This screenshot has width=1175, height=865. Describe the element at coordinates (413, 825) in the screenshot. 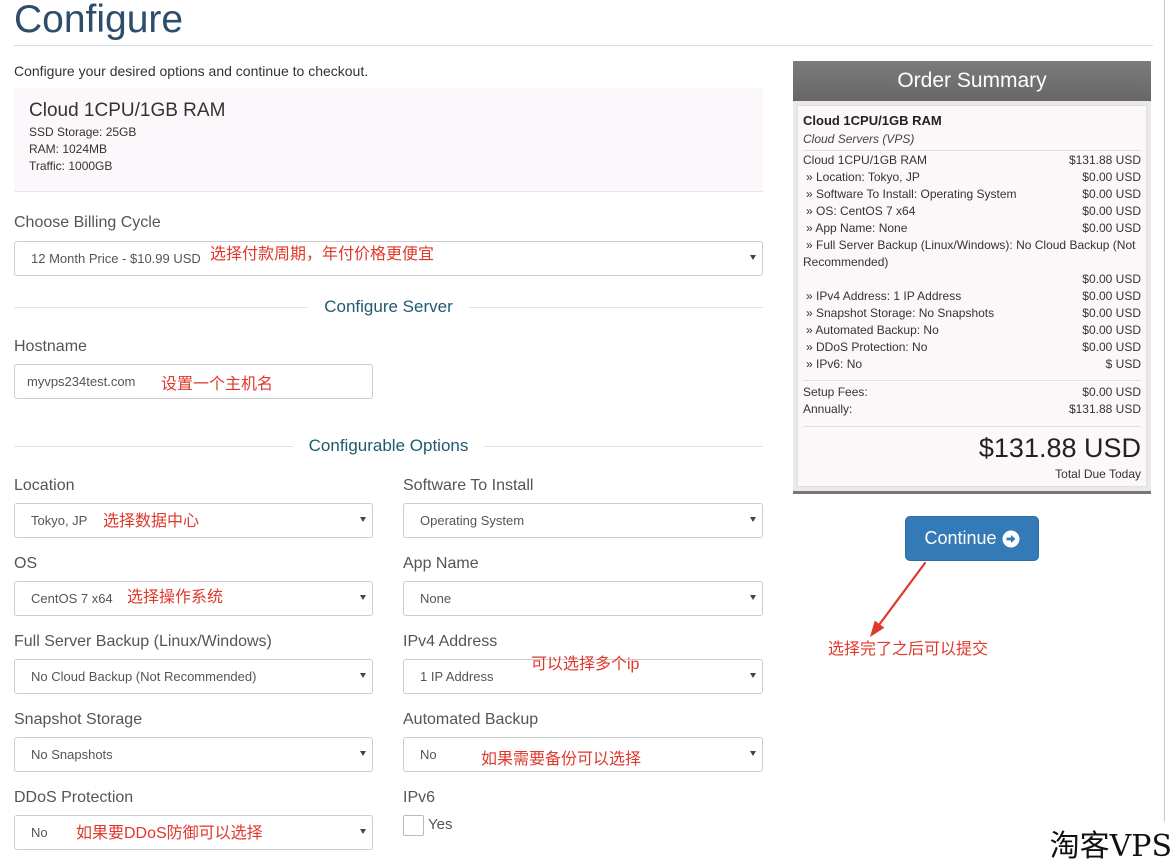

I see `ipv6-checkbox` at that location.